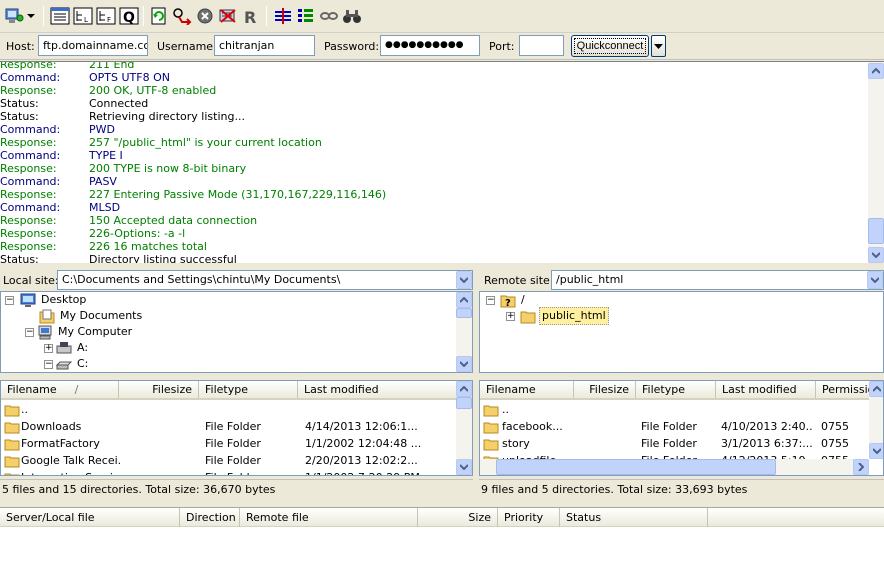 This screenshot has width=884, height=564. I want to click on queue-column-direction: Direction, so click(210, 517).